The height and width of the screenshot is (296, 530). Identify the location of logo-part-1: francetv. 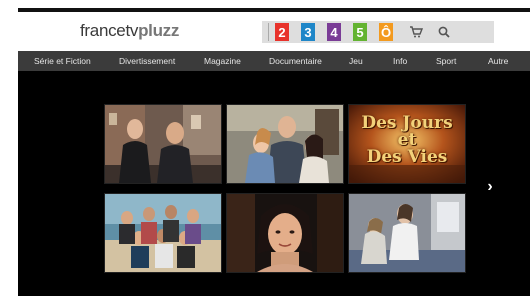
(109, 30).